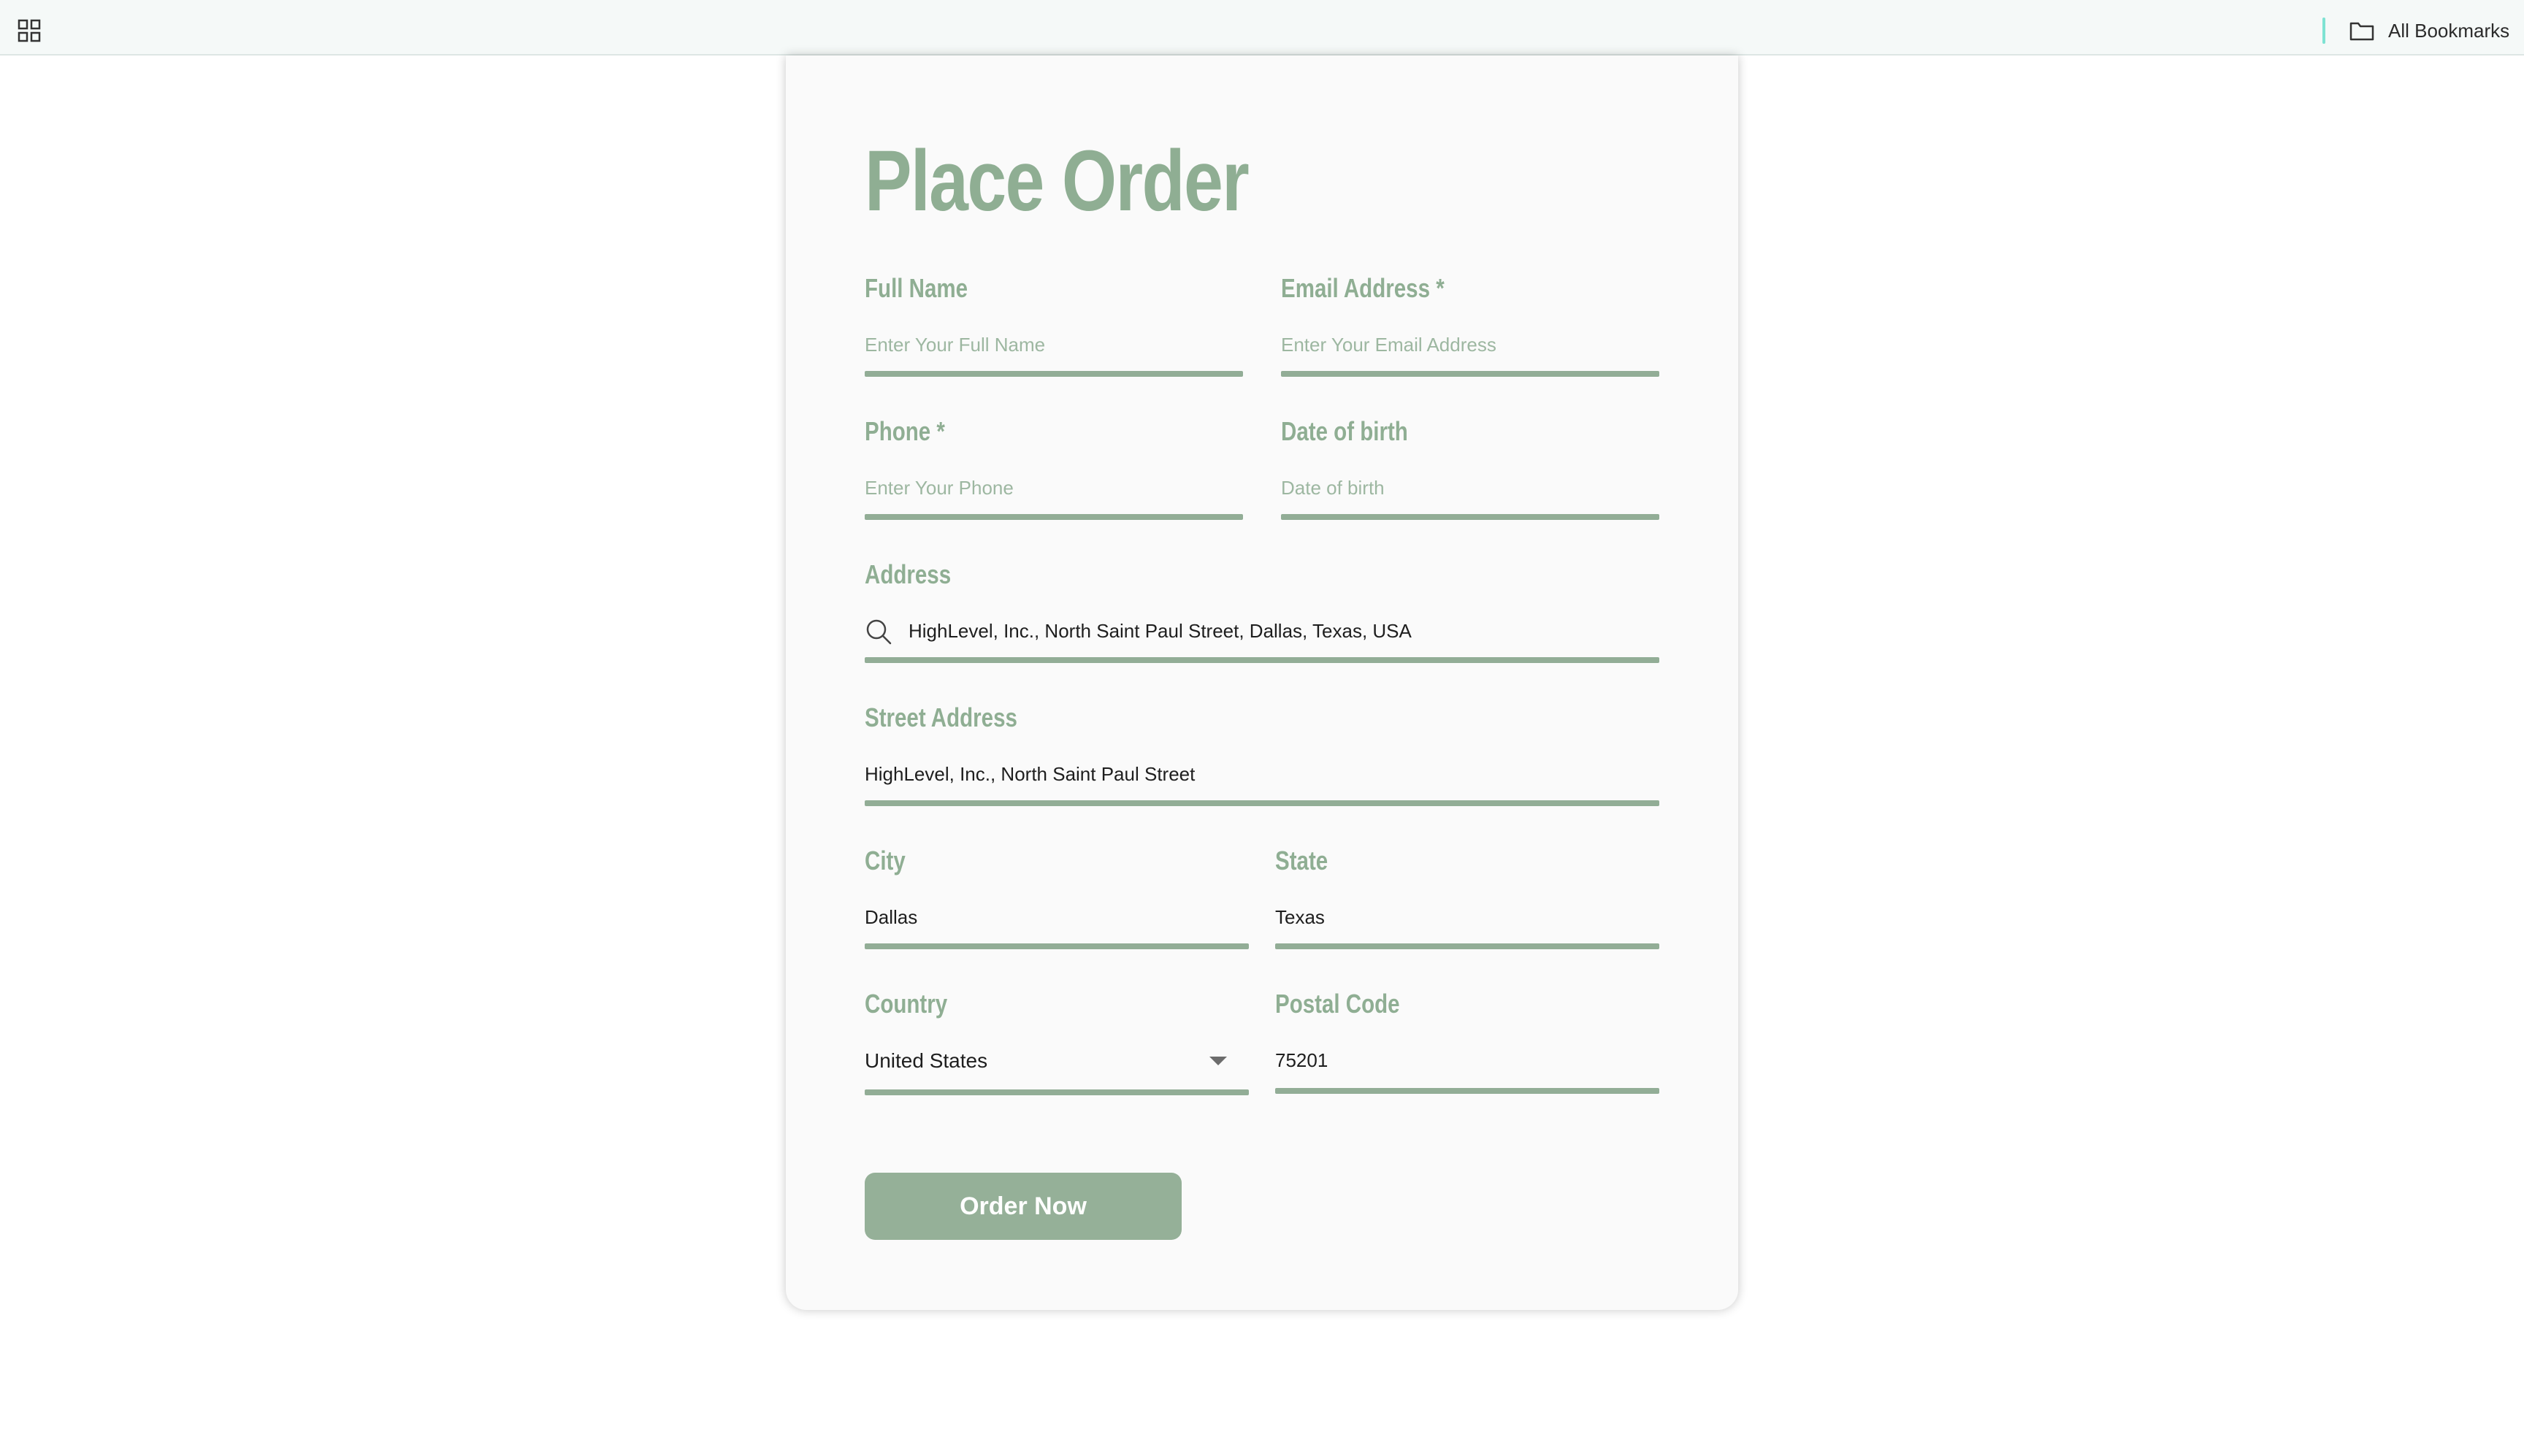 This screenshot has width=2524, height=1456. I want to click on apps-grid-icon, so click(29, 31).